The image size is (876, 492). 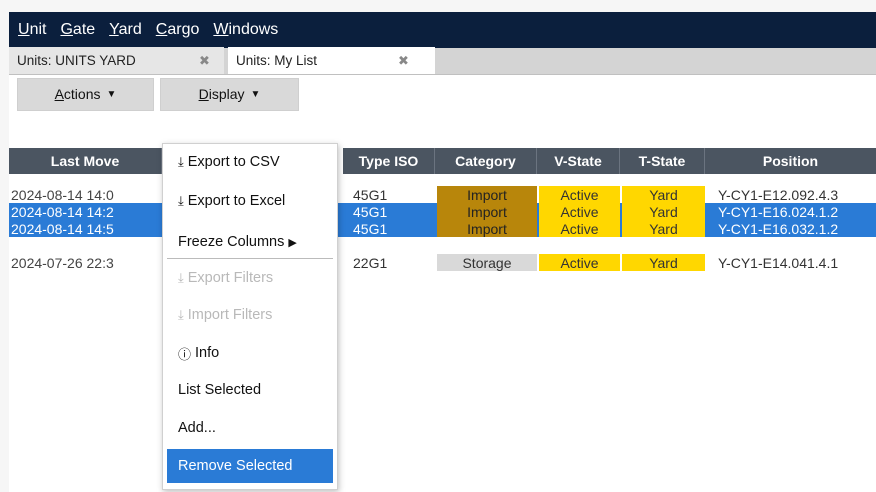 What do you see at coordinates (250, 162) in the screenshot?
I see `menu-item-export-csv: ⤓ Export to CSV` at bounding box center [250, 162].